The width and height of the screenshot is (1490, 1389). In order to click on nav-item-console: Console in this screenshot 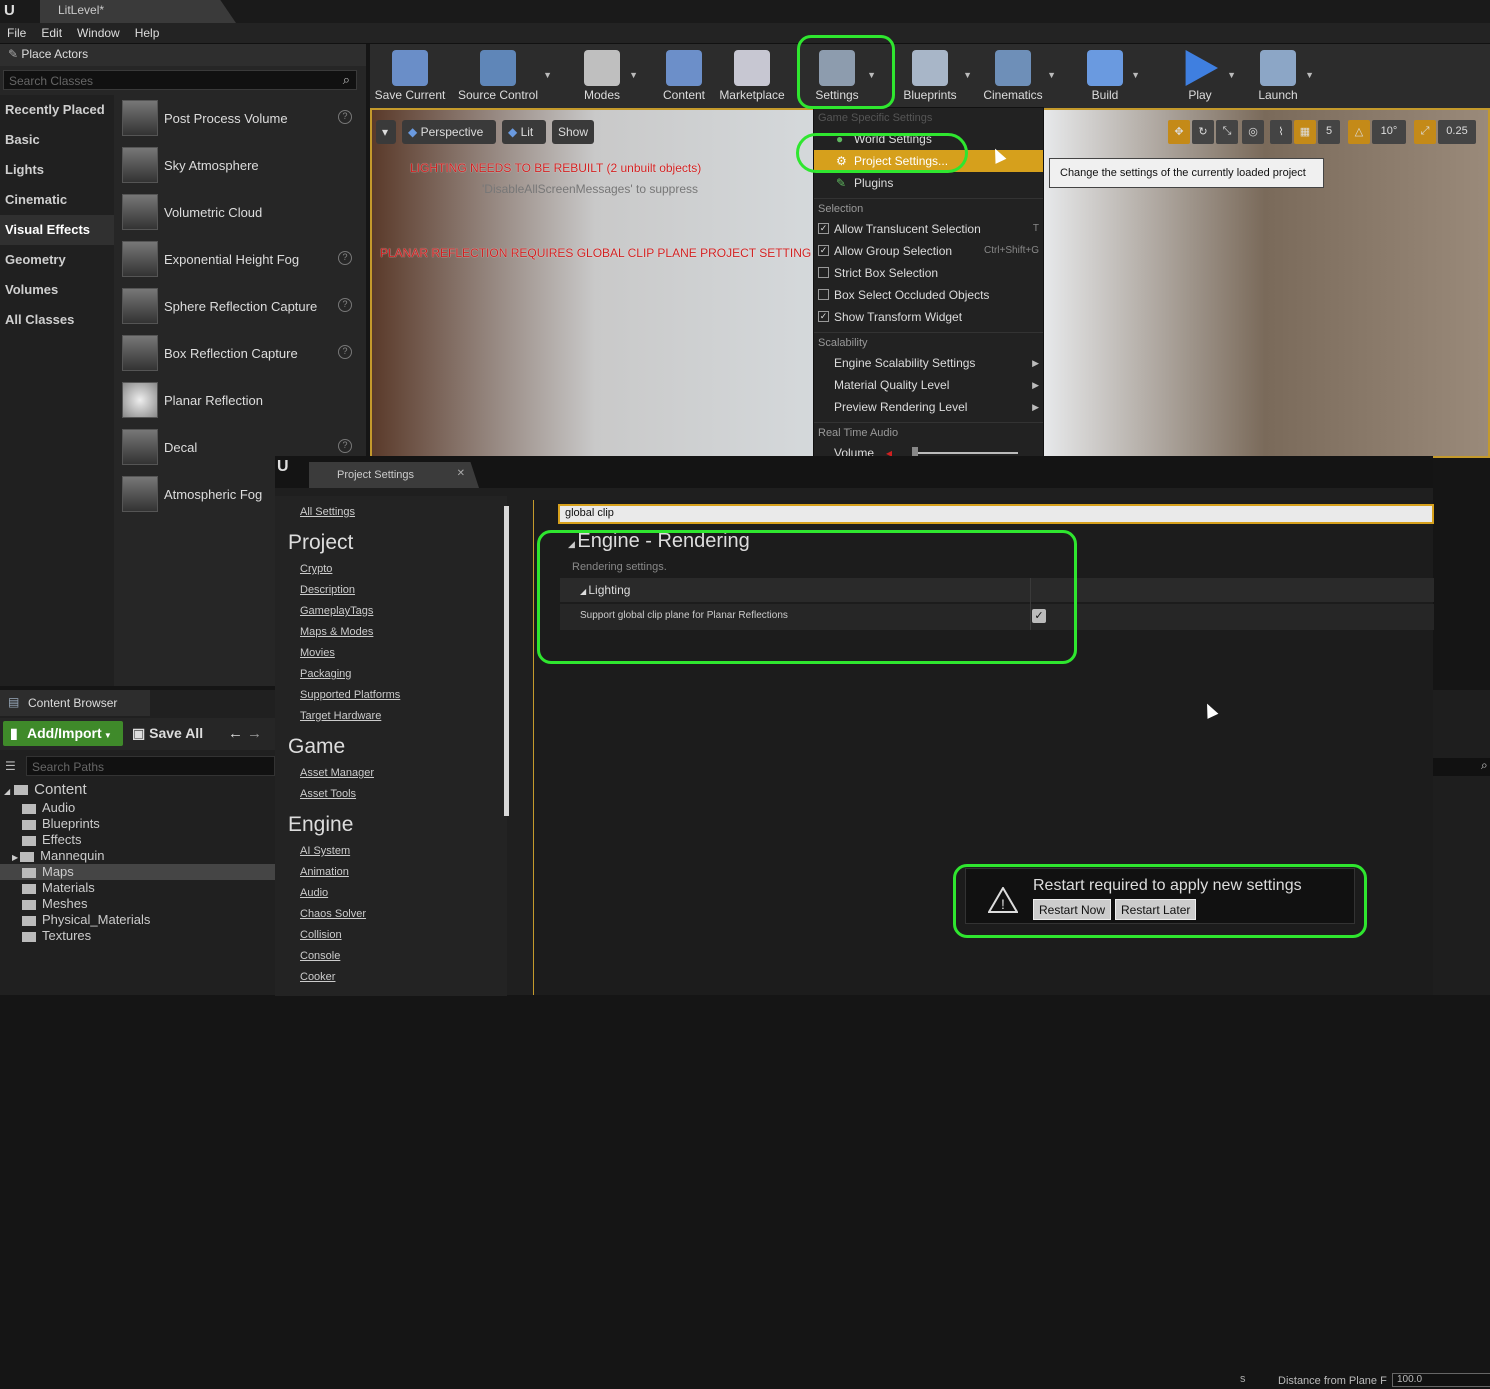, I will do `click(391, 956)`.